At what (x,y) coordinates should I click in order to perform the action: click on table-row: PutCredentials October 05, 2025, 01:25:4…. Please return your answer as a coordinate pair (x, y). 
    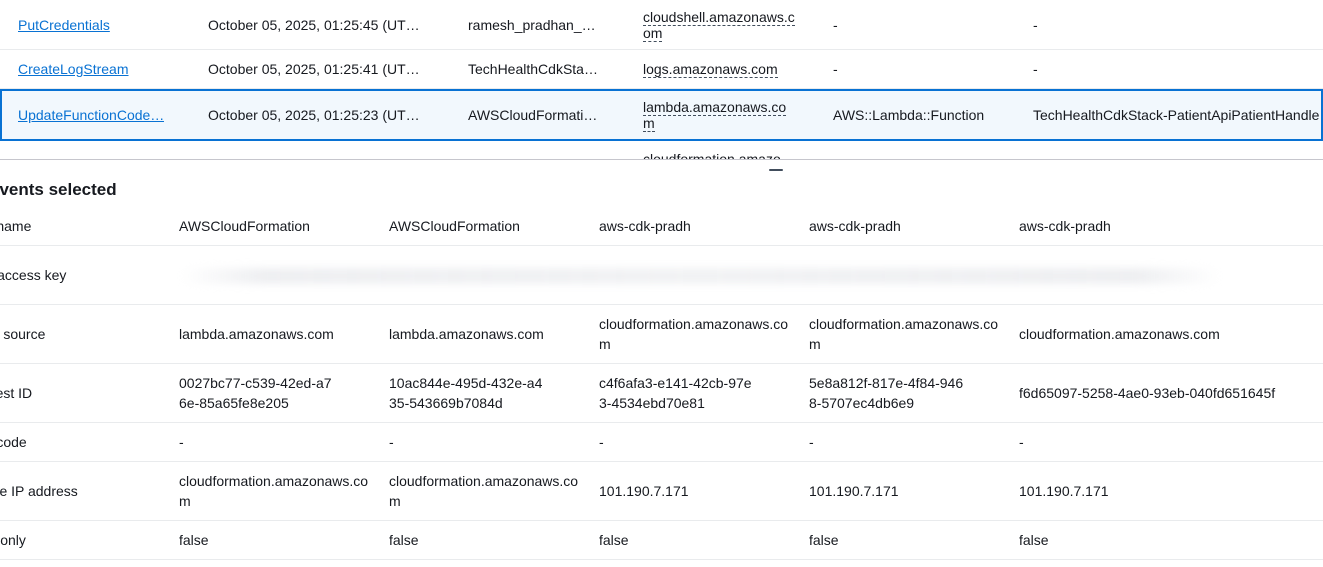
    Looking at the image, I should click on (661, 25).